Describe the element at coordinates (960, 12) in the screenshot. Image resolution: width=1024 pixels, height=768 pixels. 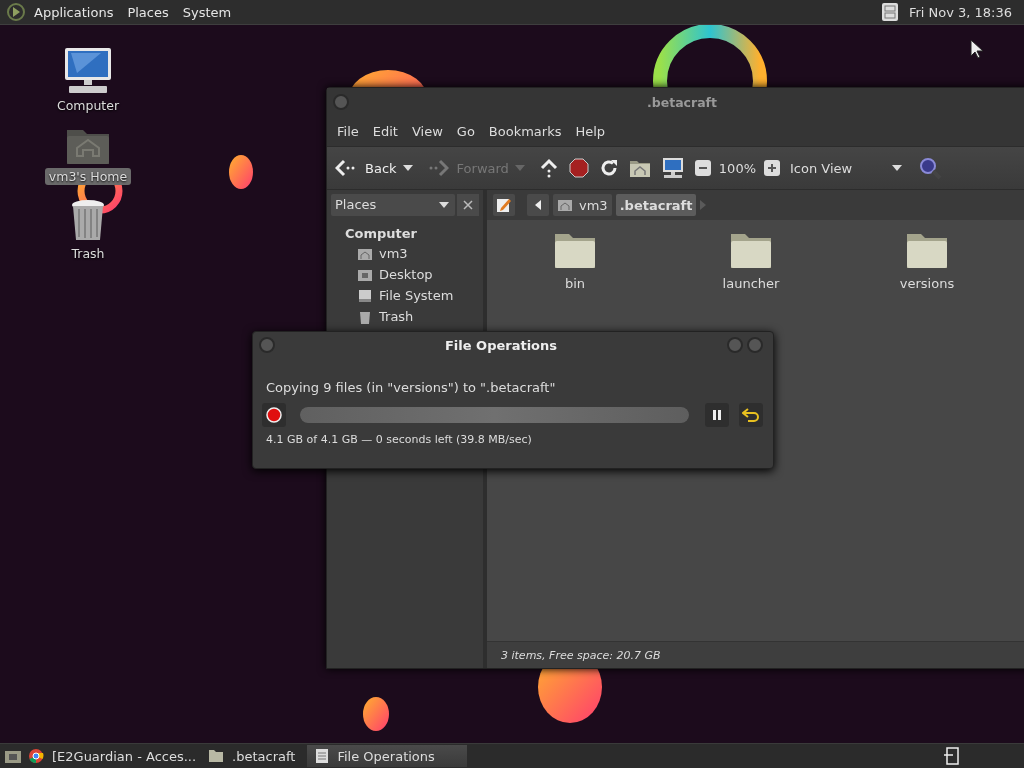
I see `clock: Fri Nov 3, 18:36` at that location.